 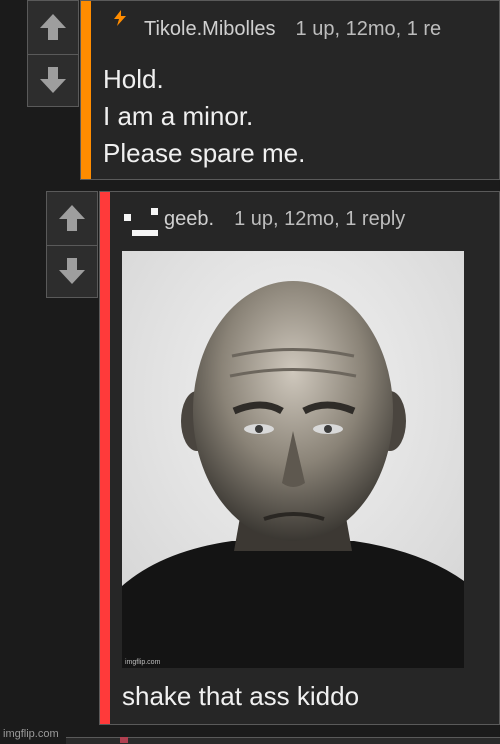 I want to click on comment-line: Hold., so click(x=133, y=79).